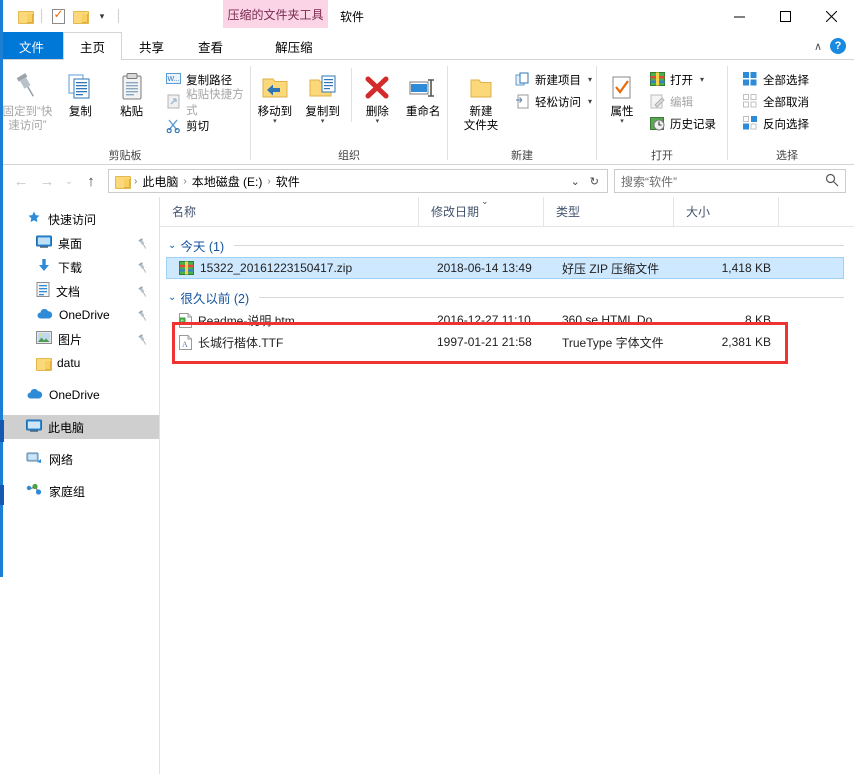  Describe the element at coordinates (481, 112) in the screenshot. I see `new-folder-label-line1: 新建` at that location.